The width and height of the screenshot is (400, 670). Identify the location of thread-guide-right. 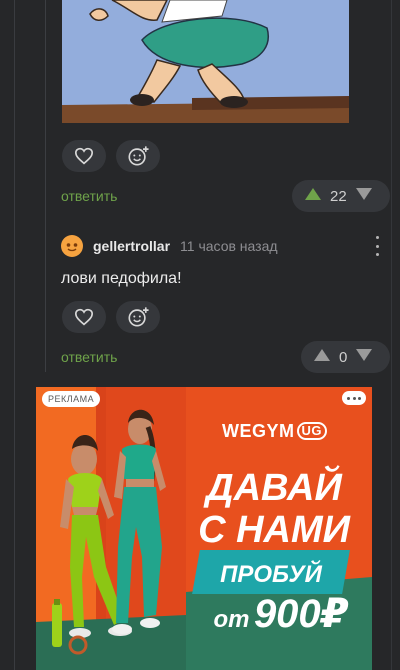
(391, 335).